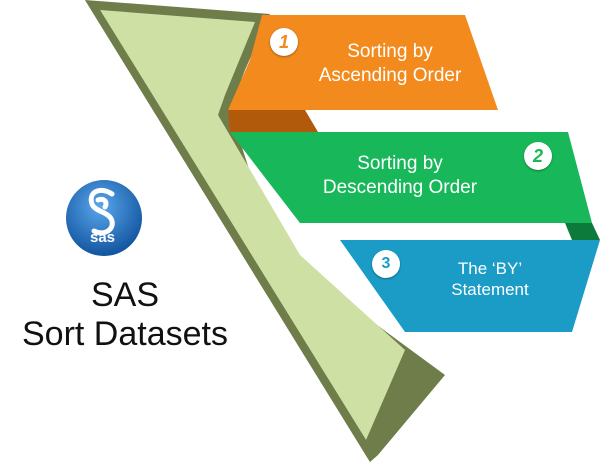  I want to click on step-2-line-1: Sorting by, so click(400, 163).